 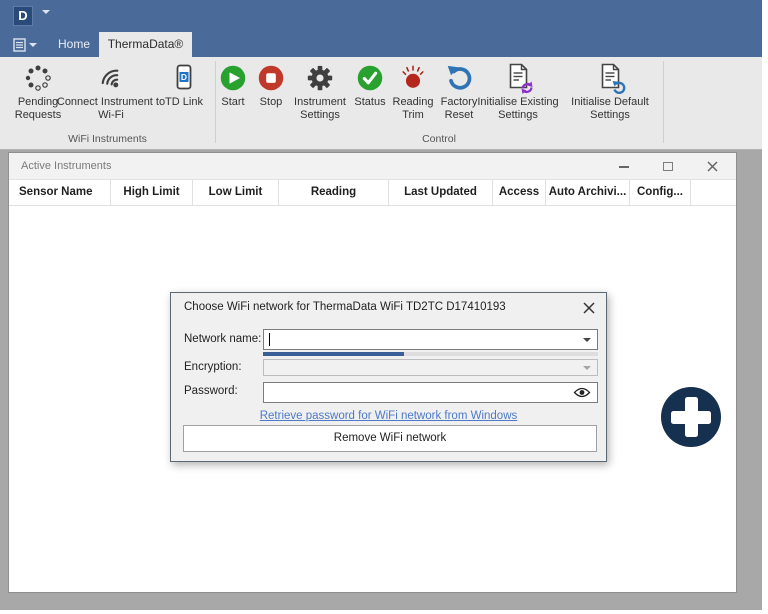 I want to click on initialise-default-settings-button: Initialise Default Settings, so click(x=610, y=91).